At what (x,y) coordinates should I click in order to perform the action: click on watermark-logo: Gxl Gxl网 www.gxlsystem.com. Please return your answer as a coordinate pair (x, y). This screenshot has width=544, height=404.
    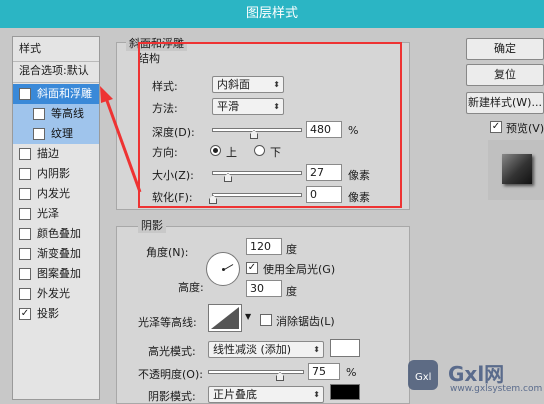
    Looking at the image, I should click on (474, 376).